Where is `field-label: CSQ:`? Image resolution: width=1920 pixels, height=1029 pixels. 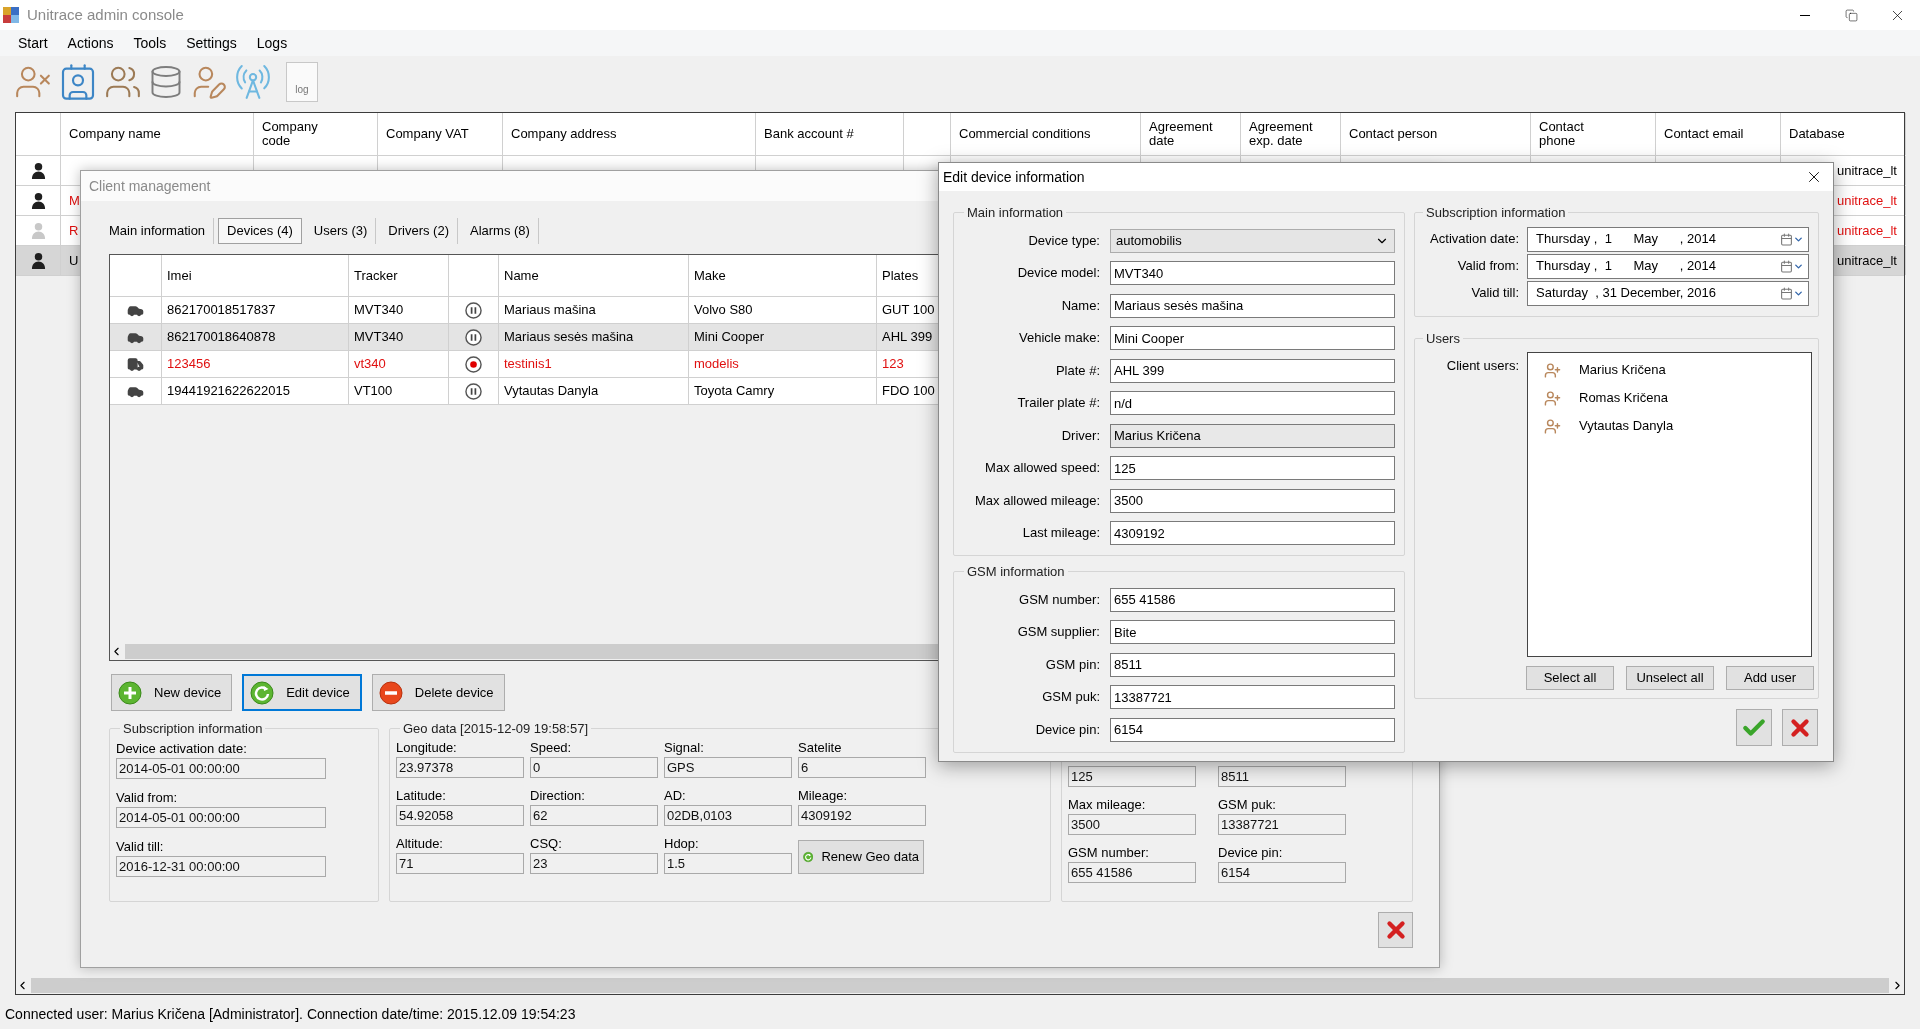
field-label: CSQ: is located at coordinates (546, 843).